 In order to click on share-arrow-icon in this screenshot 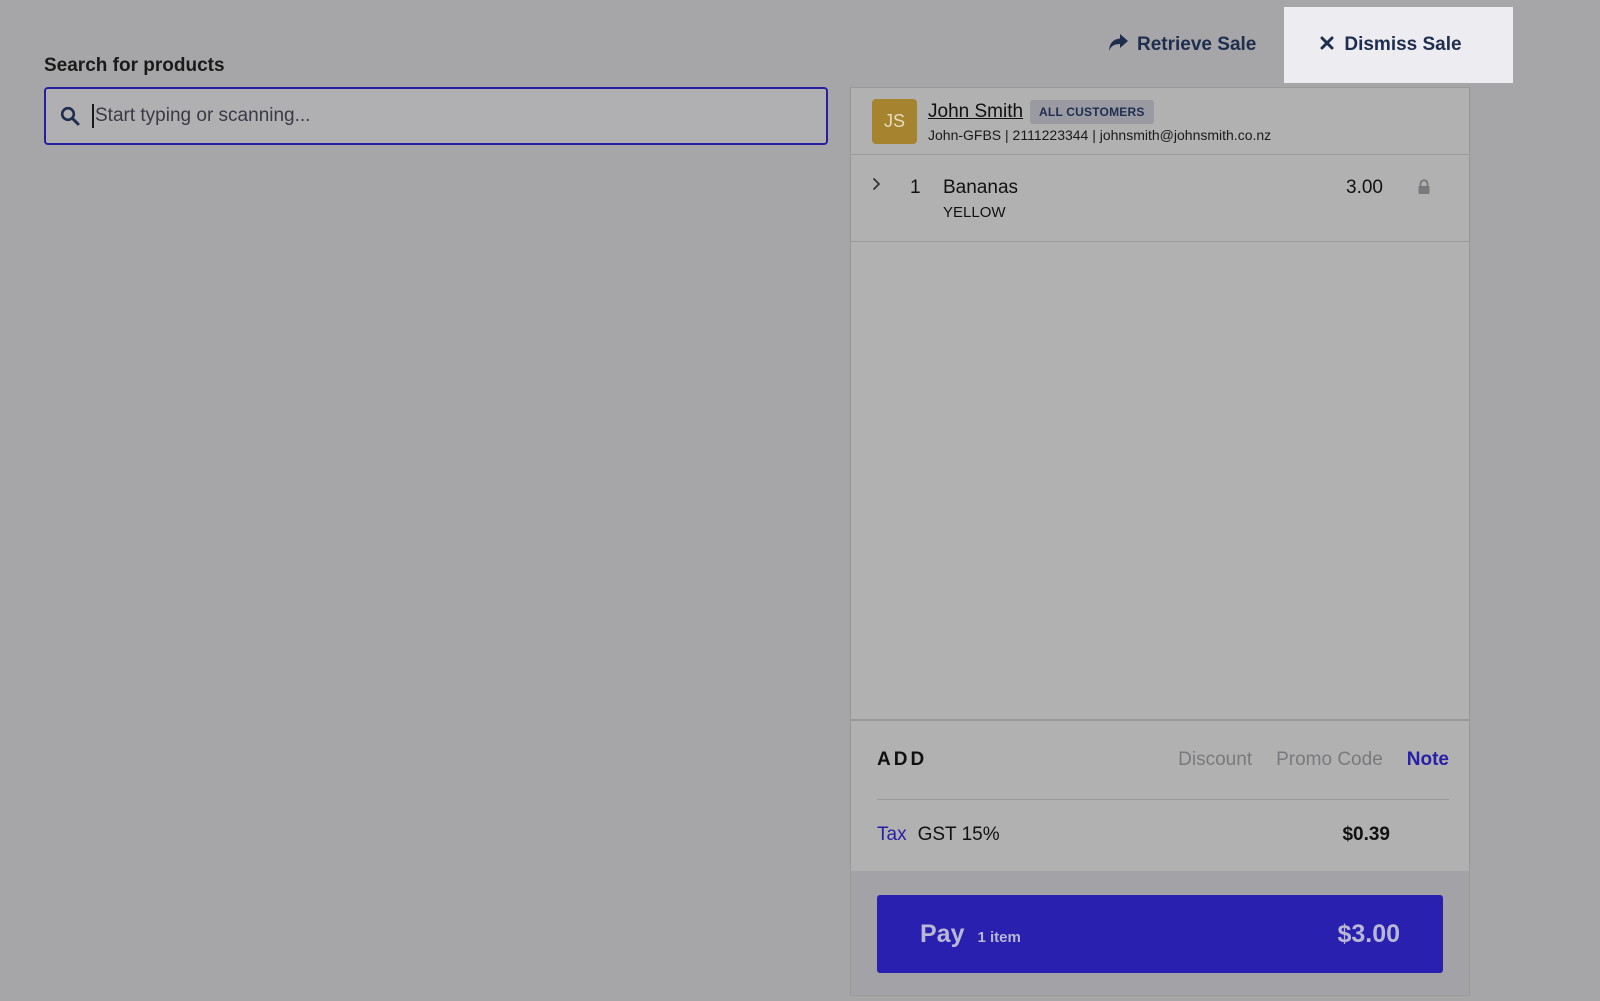, I will do `click(1118, 45)`.